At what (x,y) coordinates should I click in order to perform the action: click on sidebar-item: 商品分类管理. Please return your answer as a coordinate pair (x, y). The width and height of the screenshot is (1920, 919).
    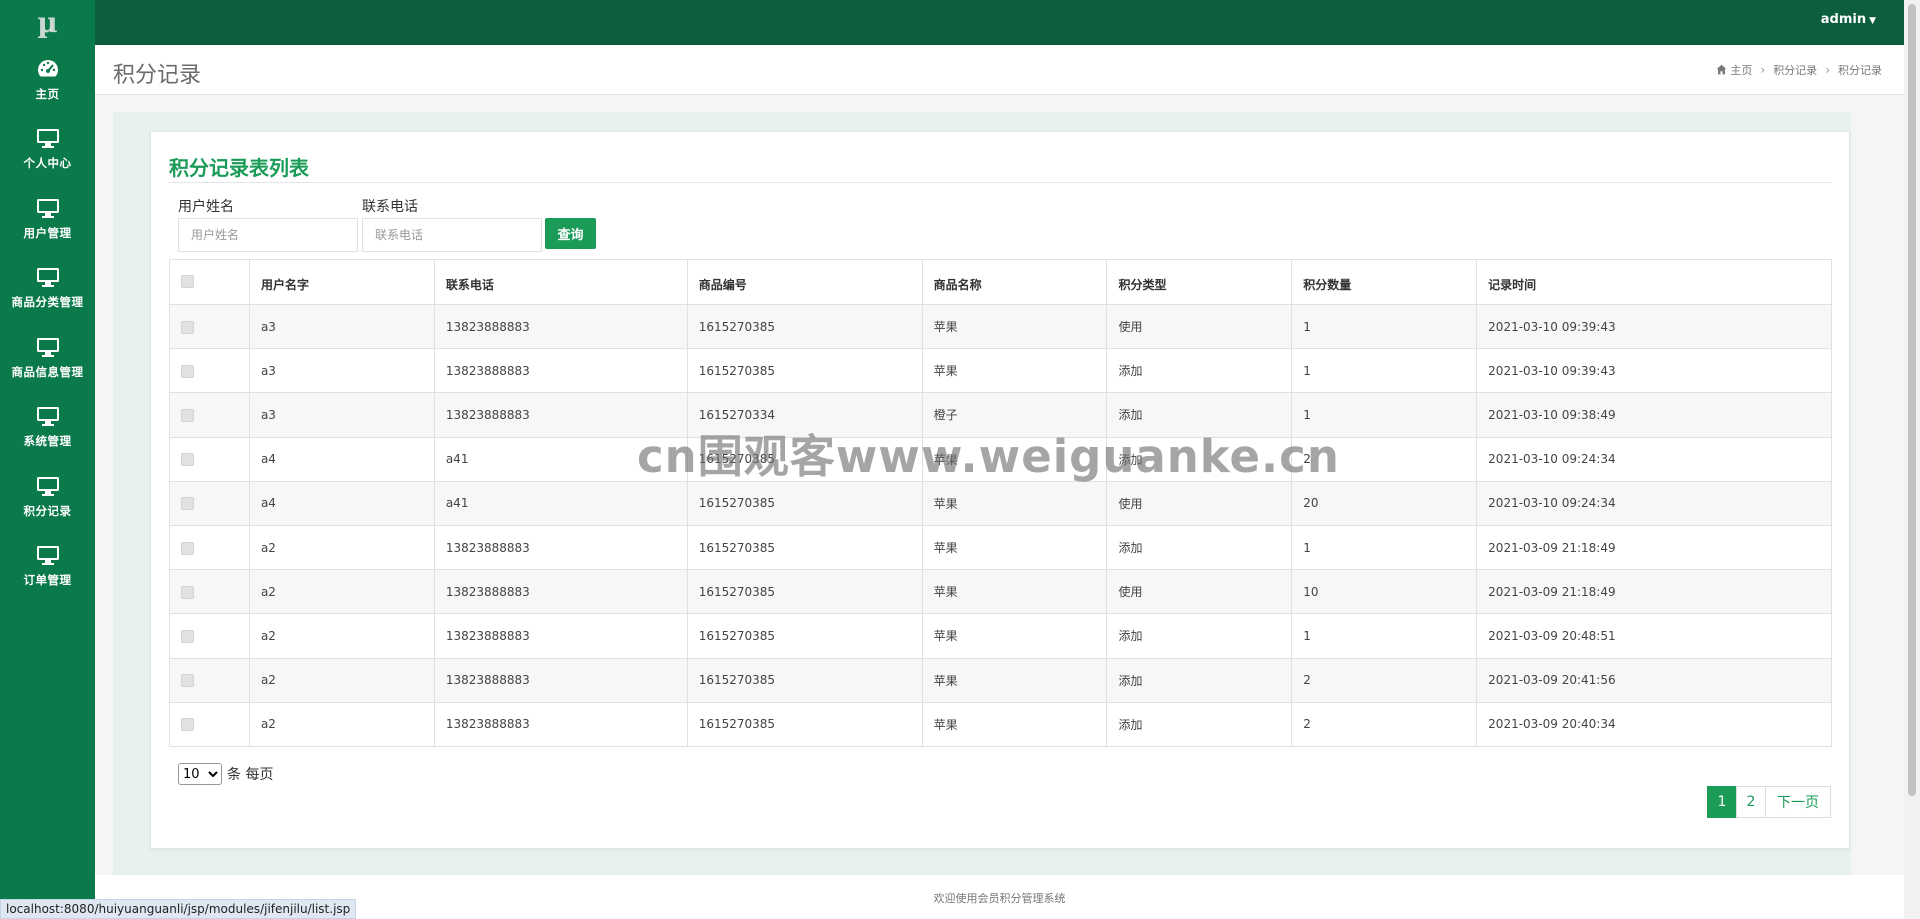
    Looking at the image, I should click on (47, 289).